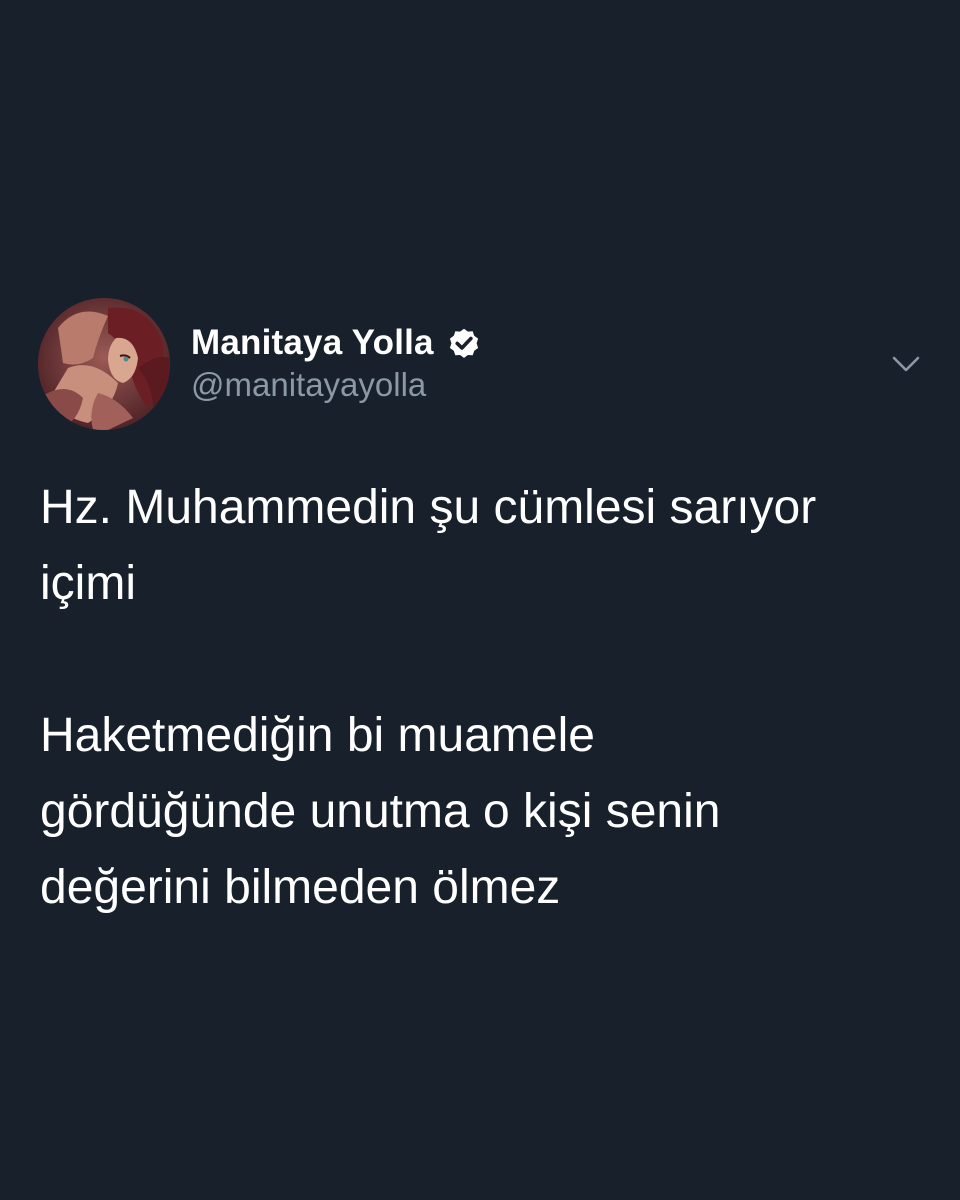 The image size is (960, 1200). What do you see at coordinates (308, 385) in the screenshot?
I see `author-handle: @manitayayolla` at bounding box center [308, 385].